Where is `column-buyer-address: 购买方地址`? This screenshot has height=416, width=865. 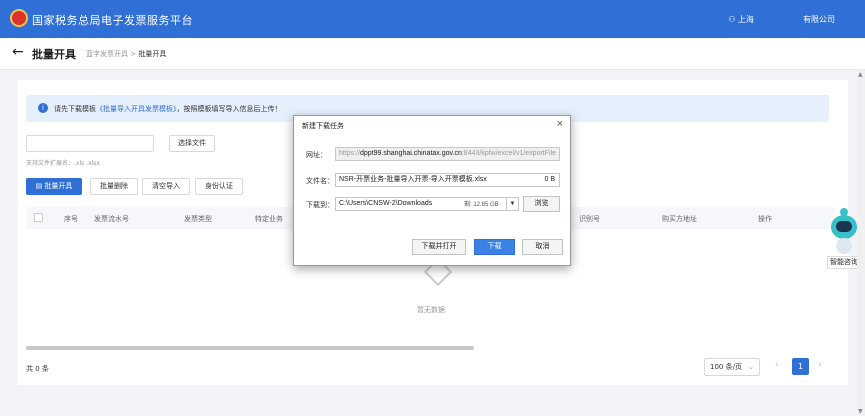
column-buyer-address: 购买方地址 is located at coordinates (679, 219).